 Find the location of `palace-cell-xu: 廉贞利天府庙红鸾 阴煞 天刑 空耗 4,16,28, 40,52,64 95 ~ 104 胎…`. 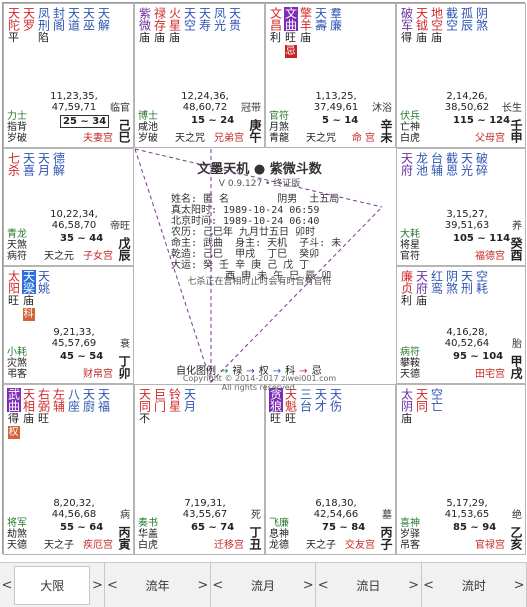

palace-cell-xu: 廉贞利天府庙红鸾 阴煞 天刑 空耗 4,16,28, 40,52,64 95 ~ 104 胎… is located at coordinates (461, 325).